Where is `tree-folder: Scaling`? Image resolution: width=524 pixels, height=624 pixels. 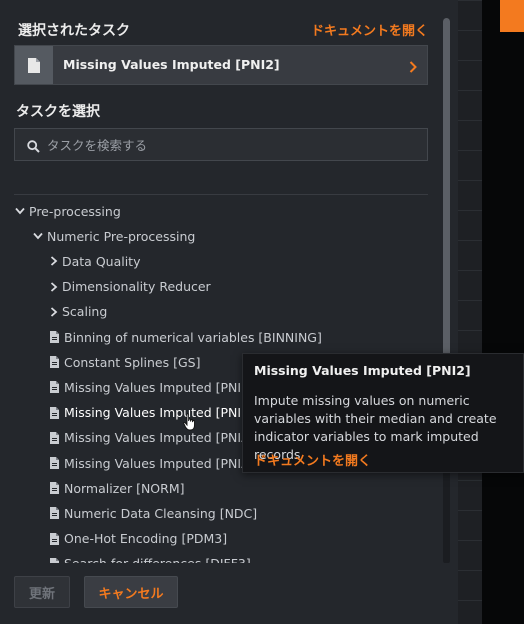 tree-folder: Scaling is located at coordinates (78, 312).